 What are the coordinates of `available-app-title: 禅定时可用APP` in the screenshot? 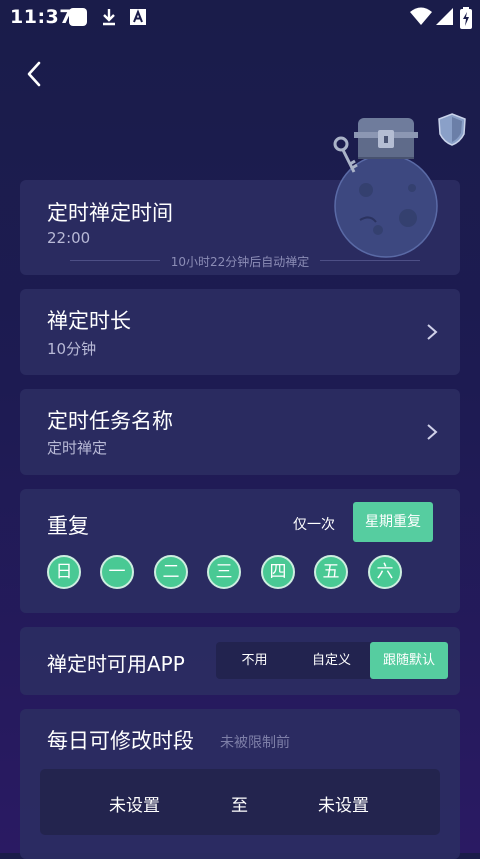 It's located at (116, 664).